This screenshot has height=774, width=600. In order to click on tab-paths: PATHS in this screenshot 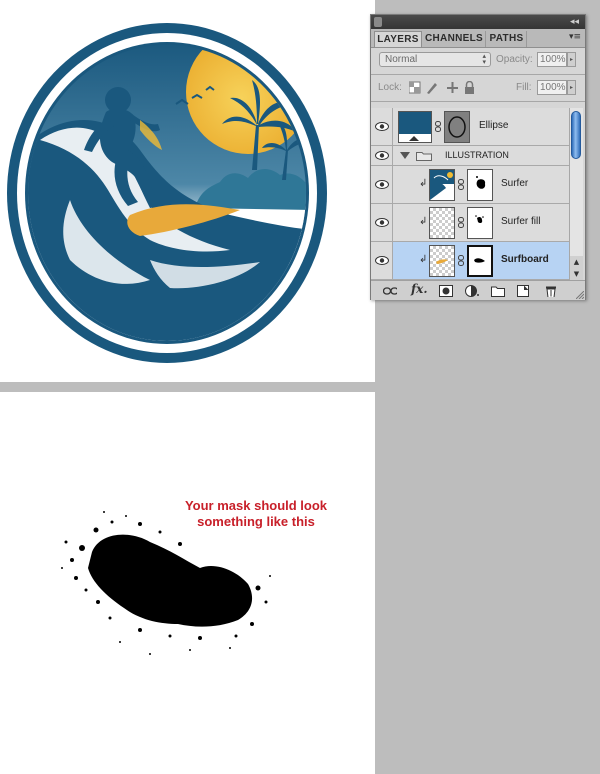, I will do `click(507, 39)`.